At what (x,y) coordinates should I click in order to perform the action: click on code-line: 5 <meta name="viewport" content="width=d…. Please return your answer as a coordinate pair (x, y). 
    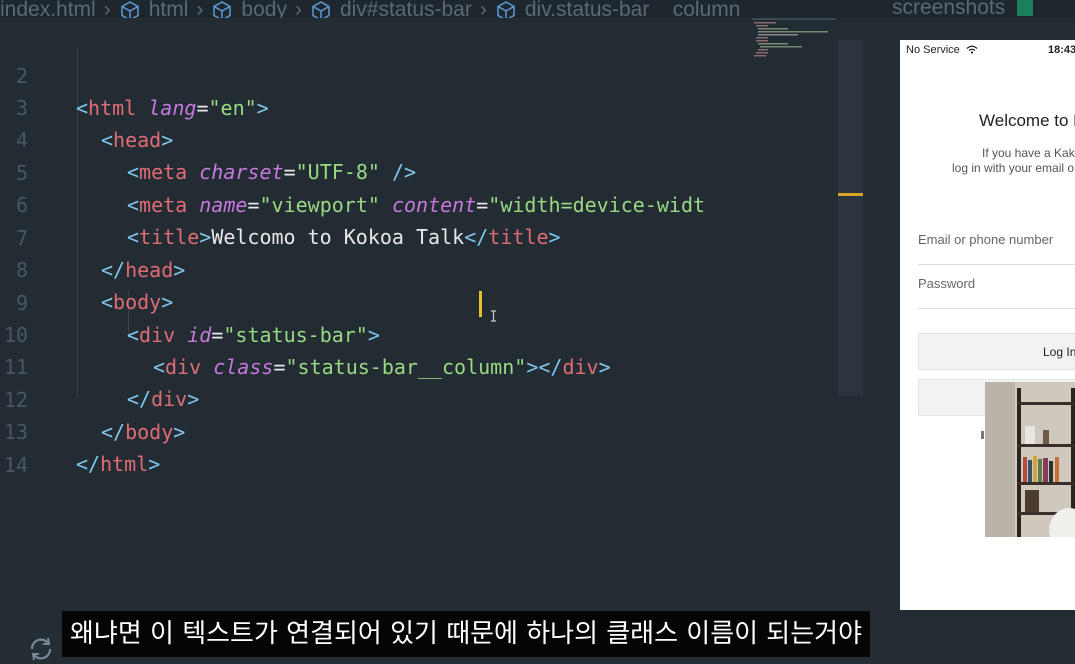
    Looking at the image, I should click on (420, 171).